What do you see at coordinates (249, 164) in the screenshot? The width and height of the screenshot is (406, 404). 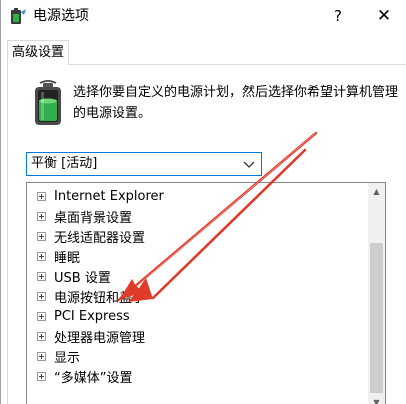 I see `chevron-down-icon` at bounding box center [249, 164].